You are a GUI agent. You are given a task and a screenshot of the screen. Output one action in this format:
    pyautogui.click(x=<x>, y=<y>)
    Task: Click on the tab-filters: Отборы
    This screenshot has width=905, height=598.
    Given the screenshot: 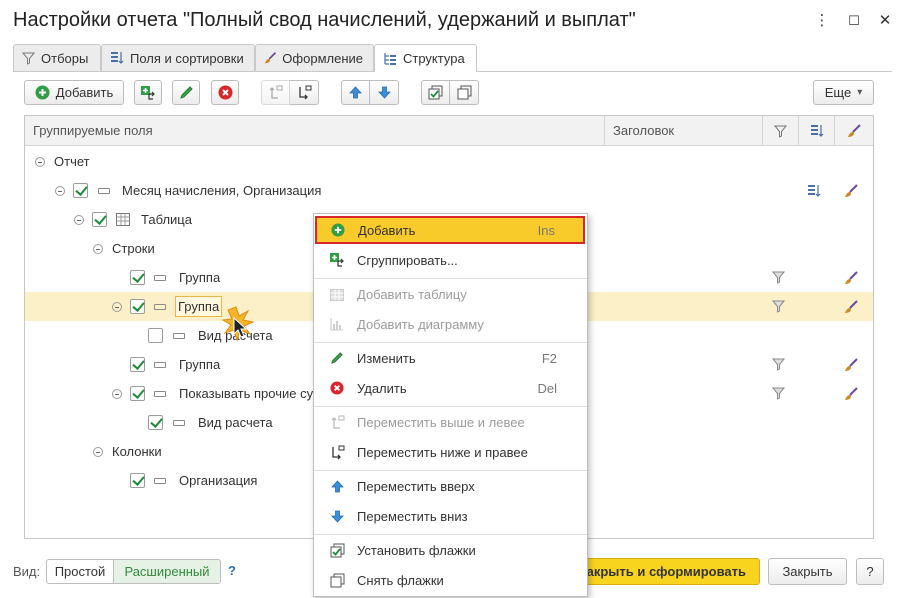 What is the action you would take?
    pyautogui.click(x=57, y=57)
    